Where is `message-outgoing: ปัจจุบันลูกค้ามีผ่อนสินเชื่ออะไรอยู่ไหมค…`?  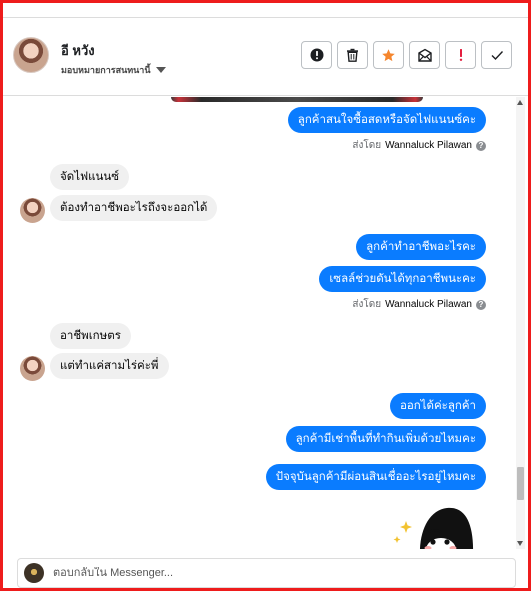
message-outgoing: ปัจจุบันลูกค้ามีผ่อนสินเชื่ออะไรอยู่ไหมค… is located at coordinates (375, 477).